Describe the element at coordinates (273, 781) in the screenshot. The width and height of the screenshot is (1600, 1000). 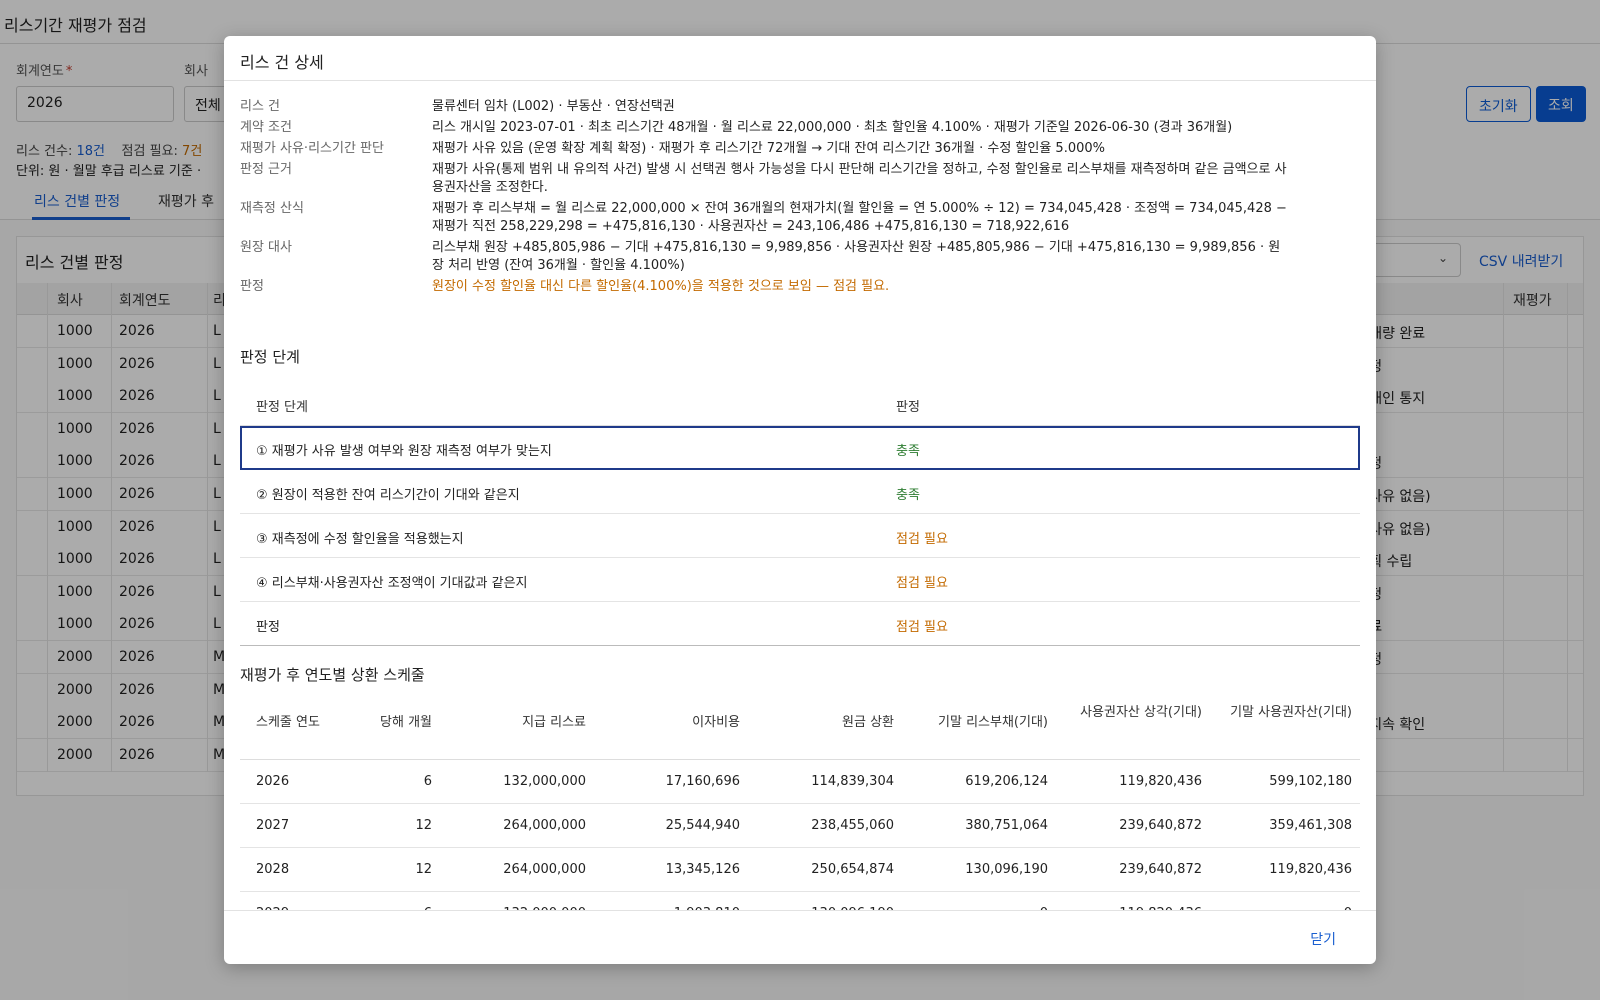
I see `cell-year: 2026` at that location.